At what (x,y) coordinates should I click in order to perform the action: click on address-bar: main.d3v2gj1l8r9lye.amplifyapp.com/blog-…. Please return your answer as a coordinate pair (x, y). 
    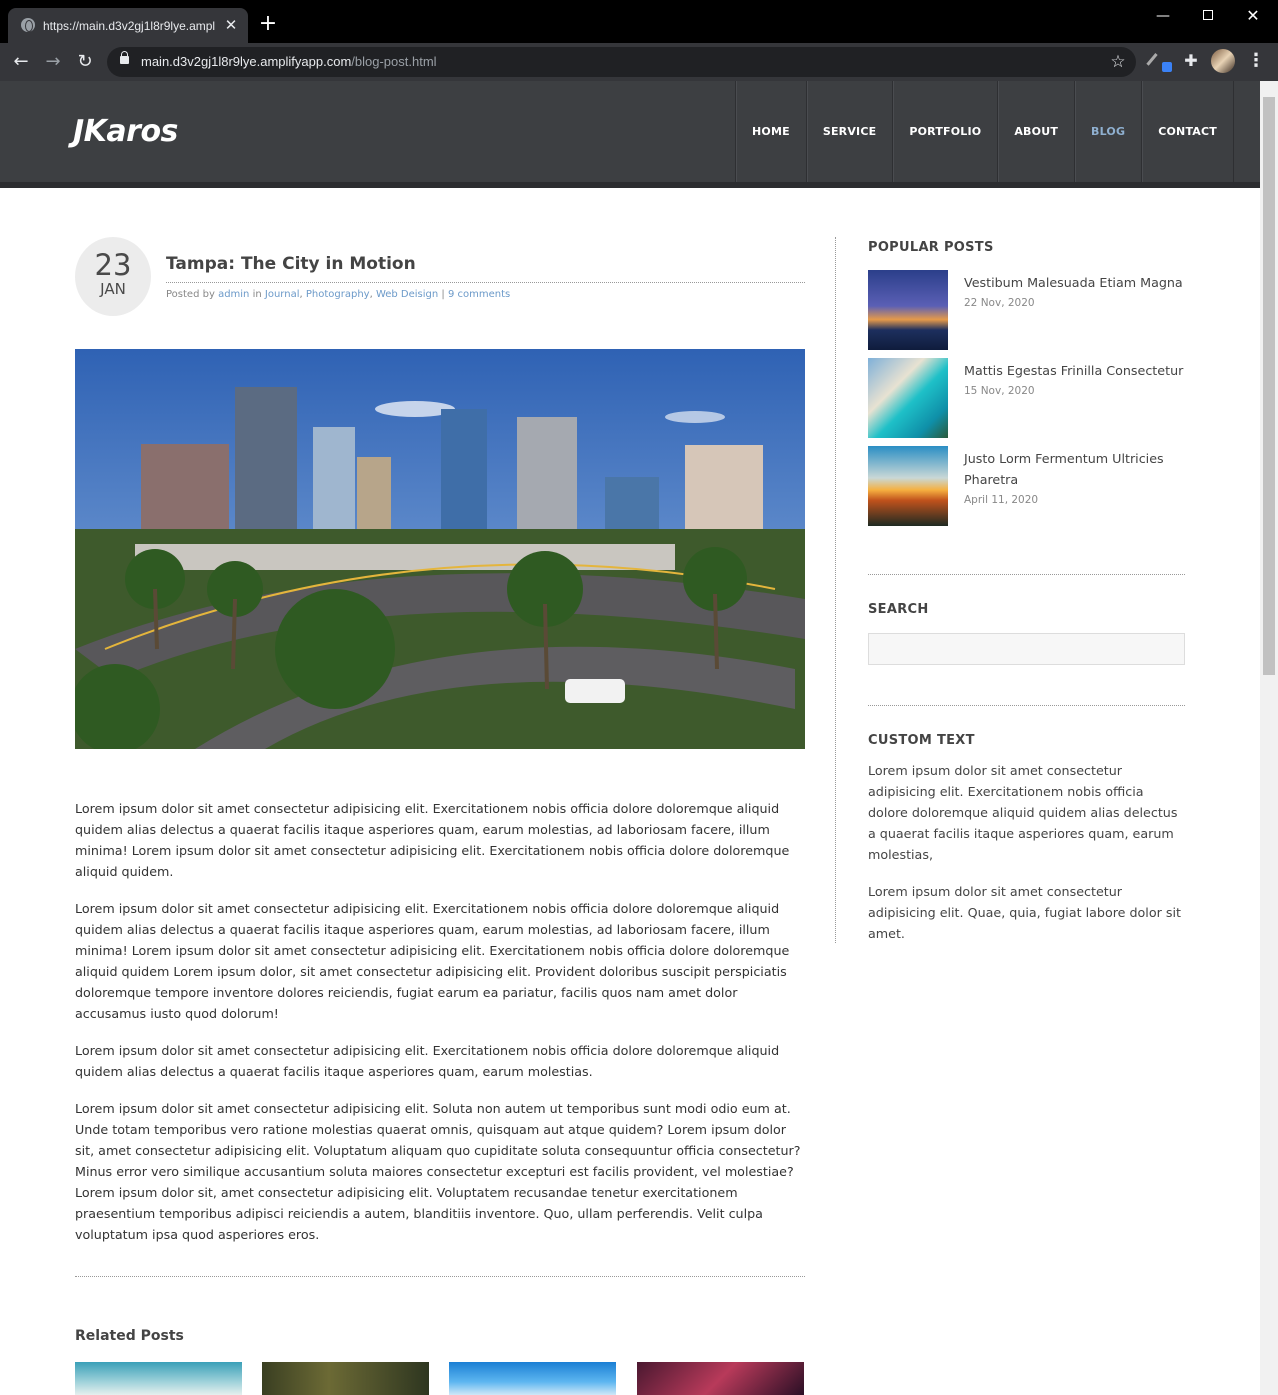
    Looking at the image, I should click on (621, 62).